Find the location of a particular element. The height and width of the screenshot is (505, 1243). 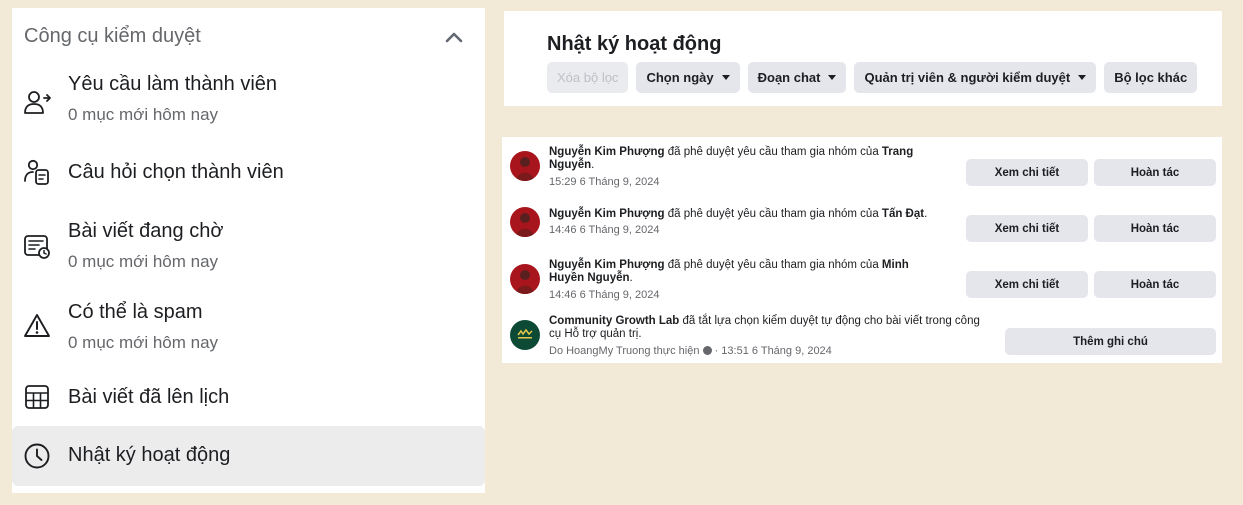

sidebar-item-scheduled-posts: Bài viết đã lên lịch is located at coordinates (248, 399).